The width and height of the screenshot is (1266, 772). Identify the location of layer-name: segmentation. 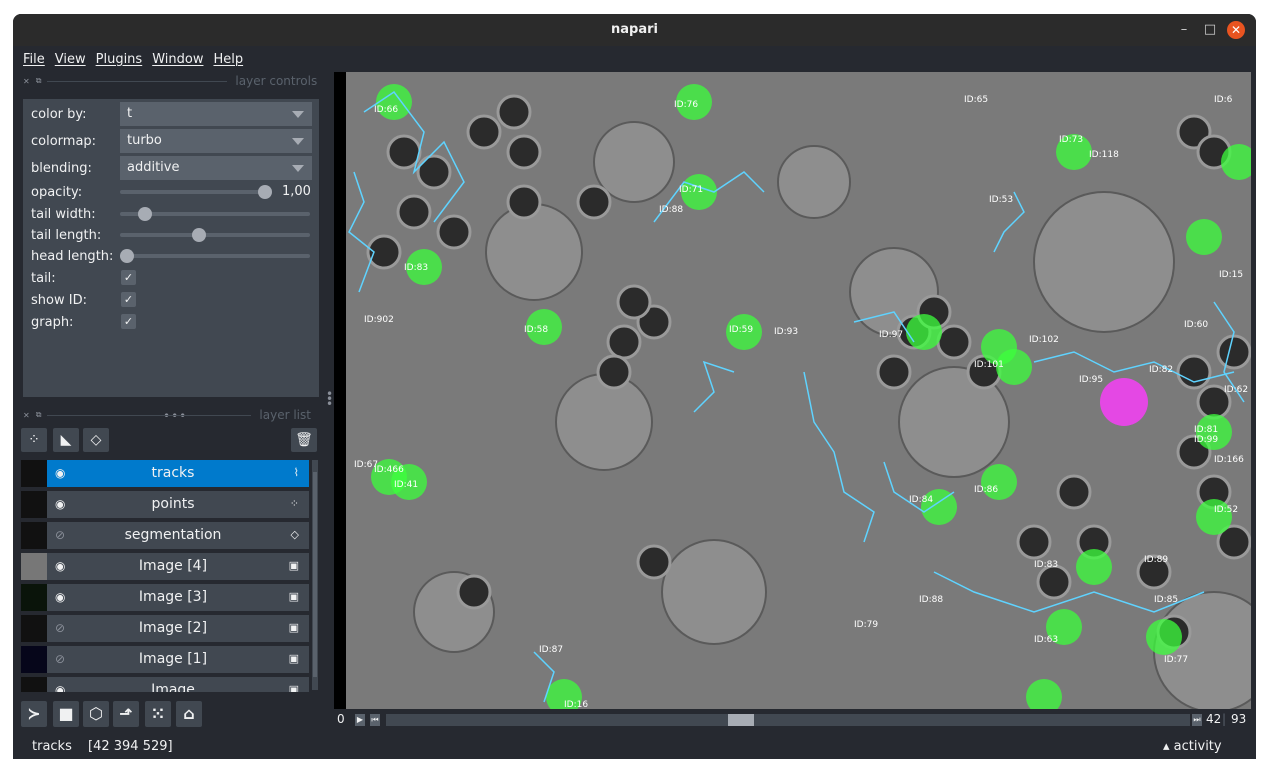
(173, 535).